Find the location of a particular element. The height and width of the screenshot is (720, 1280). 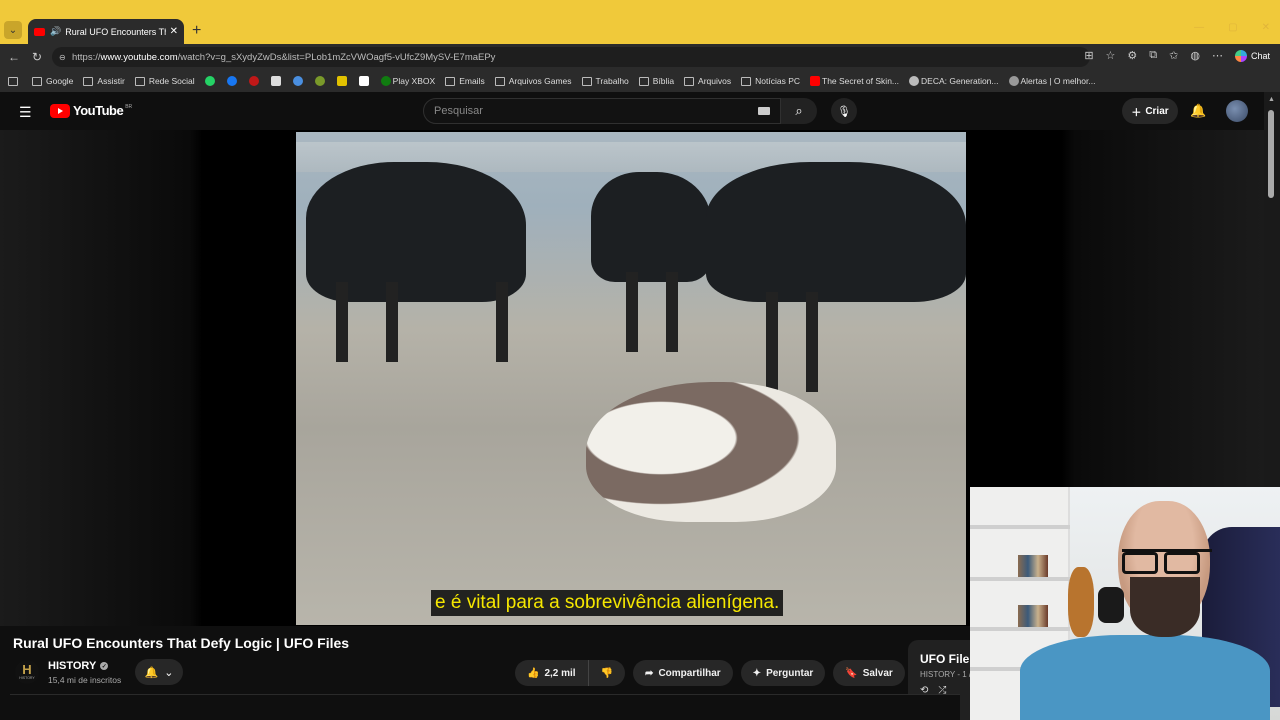

scroll-up-icon: ▲ is located at coordinates (1271, 99).